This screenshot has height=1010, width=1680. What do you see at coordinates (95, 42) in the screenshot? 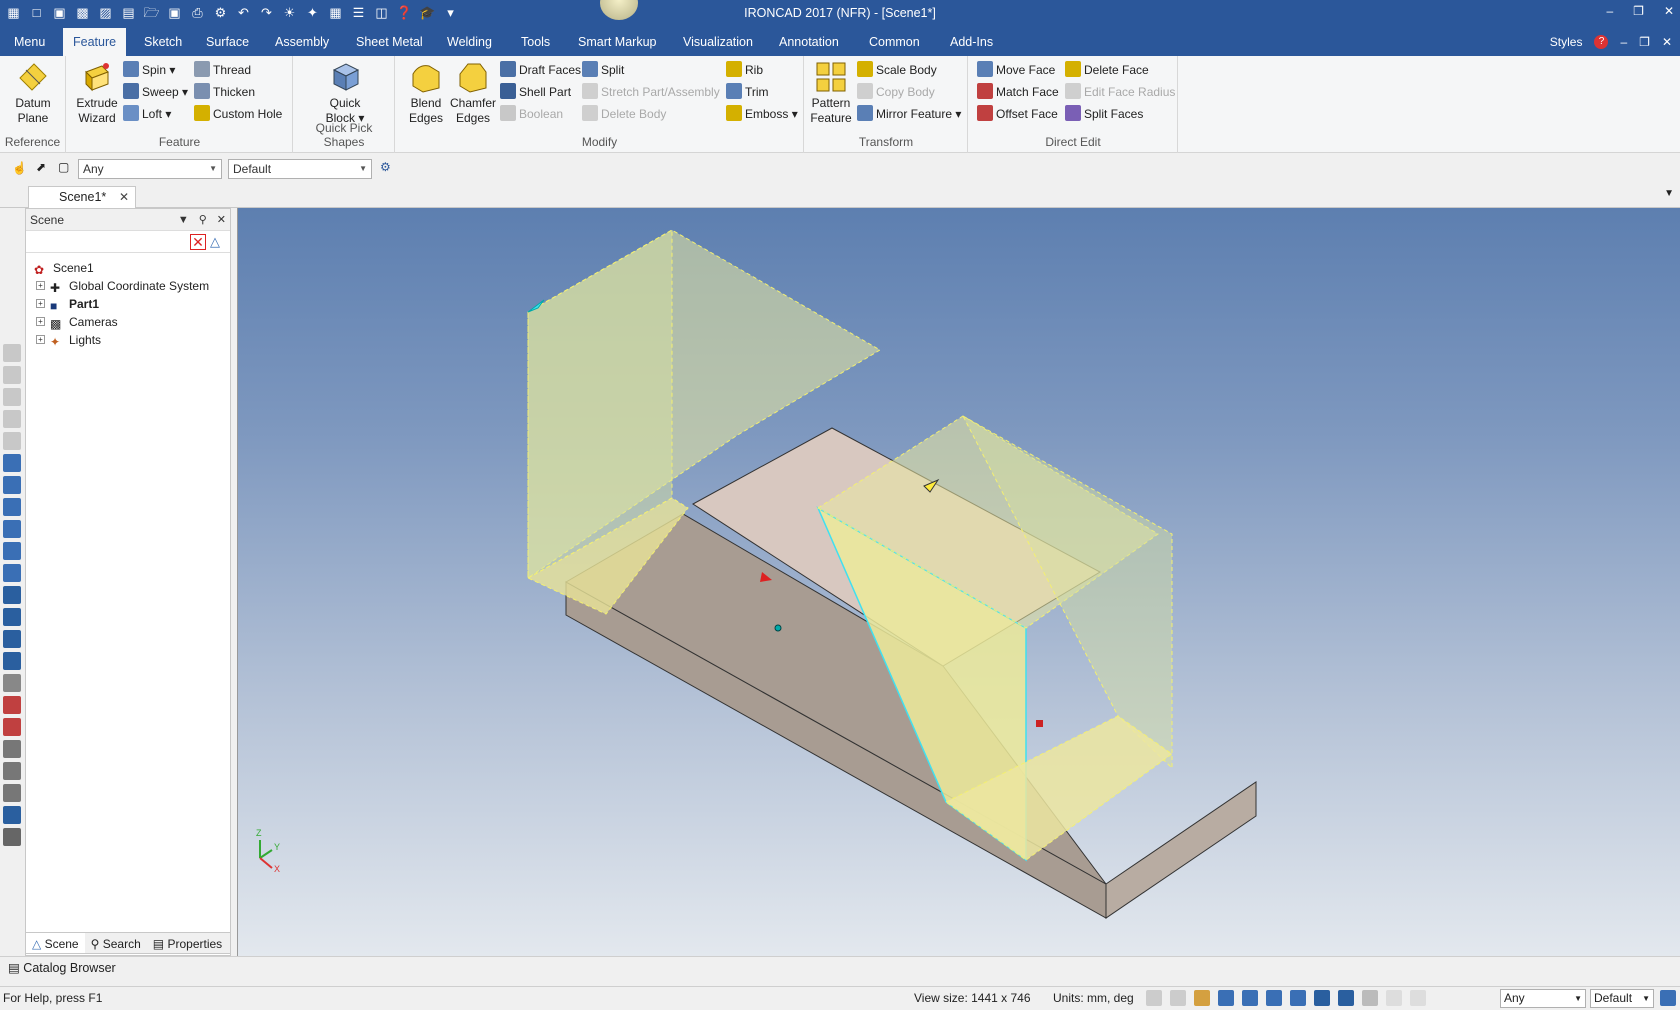
I see `tab-feature: Feature` at bounding box center [95, 42].